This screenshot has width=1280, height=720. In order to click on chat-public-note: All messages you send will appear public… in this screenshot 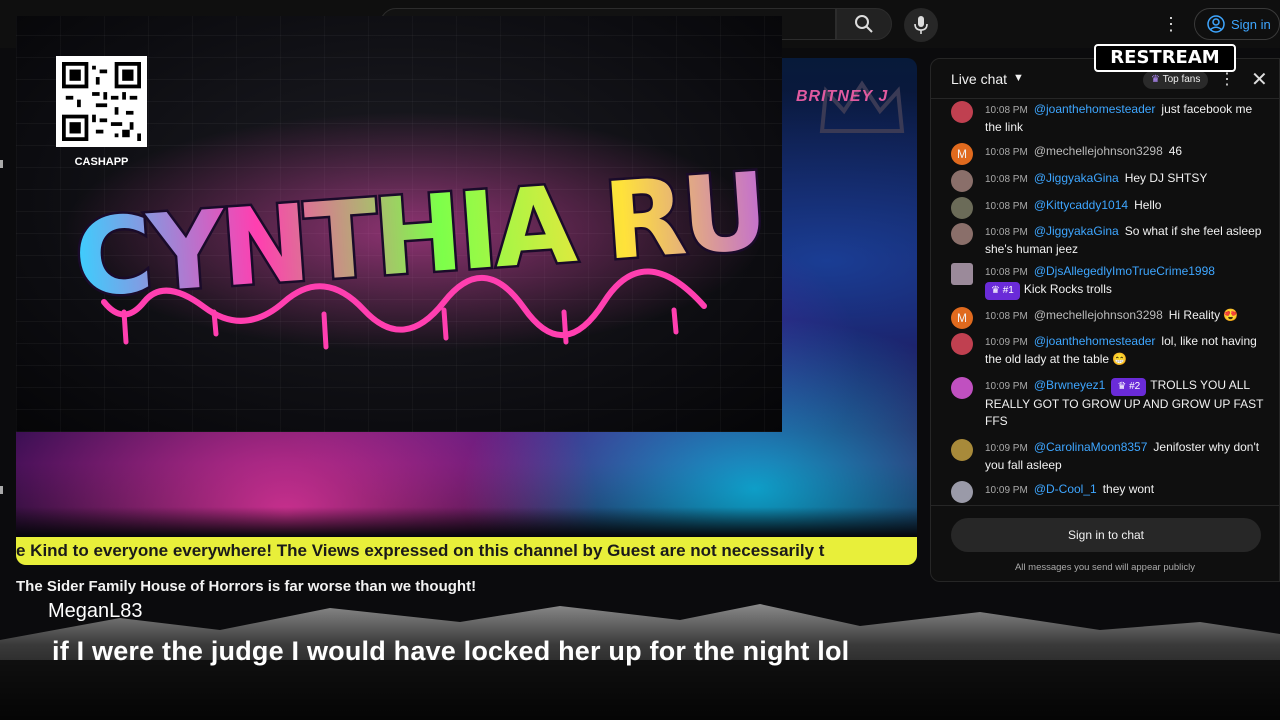, I will do `click(1105, 567)`.